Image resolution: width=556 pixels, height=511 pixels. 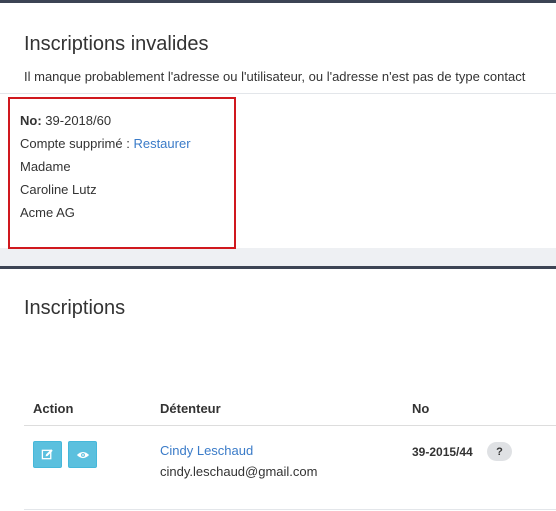 I want to click on help-badge: ?, so click(x=499, y=451).